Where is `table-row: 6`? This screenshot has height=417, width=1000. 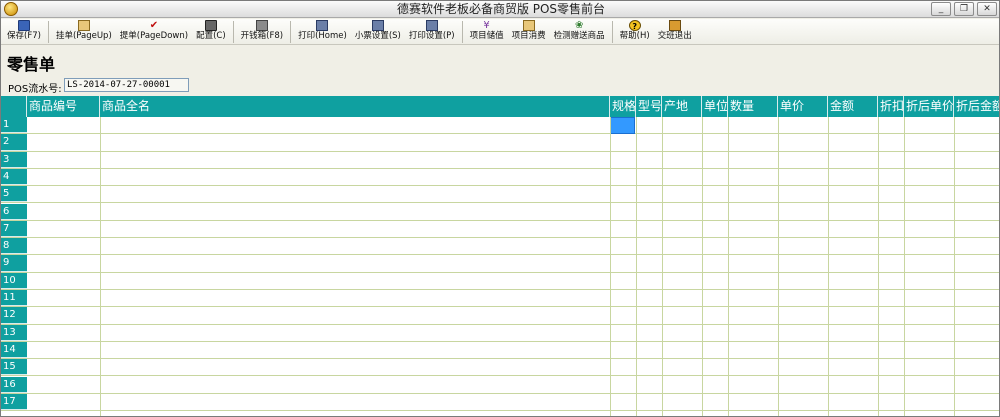
table-row: 6 is located at coordinates (500, 212).